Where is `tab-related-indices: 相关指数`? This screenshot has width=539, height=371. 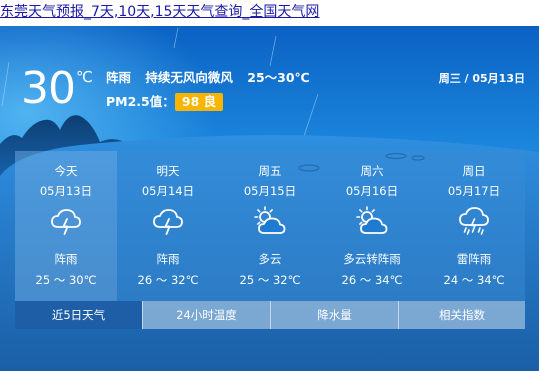 tab-related-indices: 相关指数 is located at coordinates (461, 315).